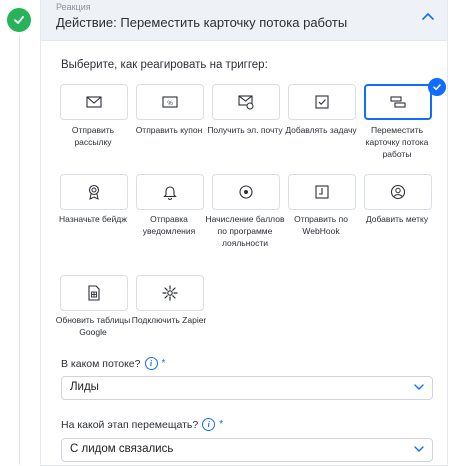 Image resolution: width=474 pixels, height=466 pixels. What do you see at coordinates (397, 142) in the screenshot?
I see `action-label: Переместить карточку потока работы` at bounding box center [397, 142].